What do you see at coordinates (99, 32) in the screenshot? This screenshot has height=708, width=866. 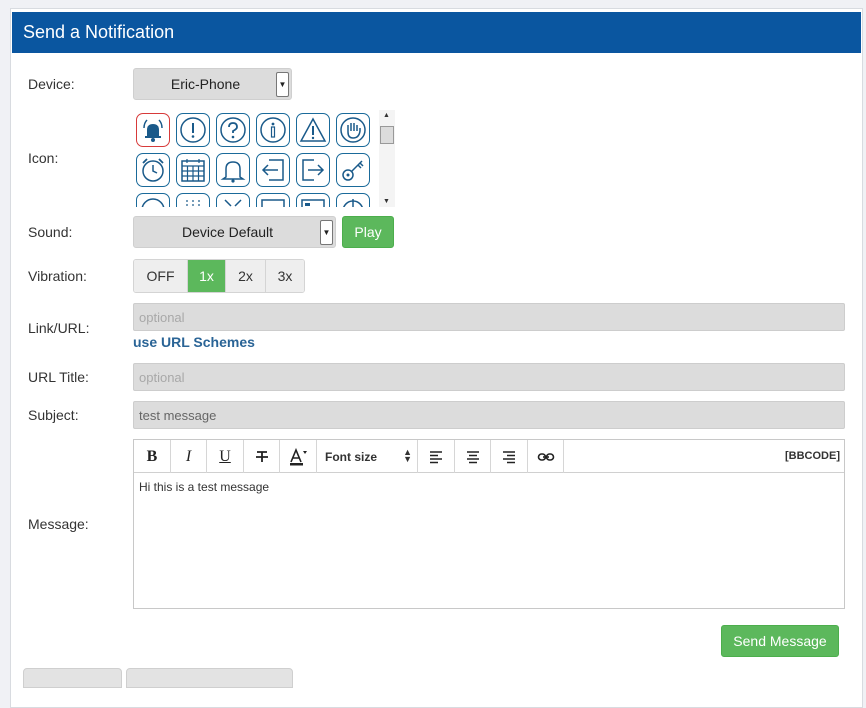 I see `panel-title: Send a Notification` at bounding box center [99, 32].